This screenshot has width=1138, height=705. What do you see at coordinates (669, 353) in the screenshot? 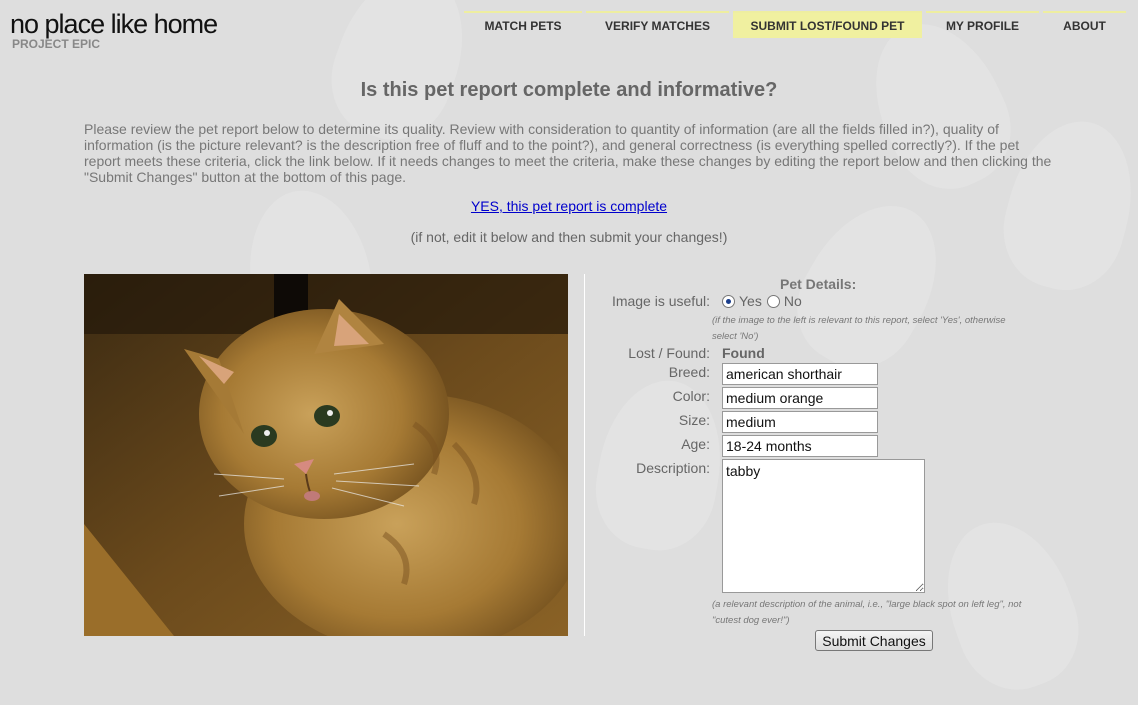
I see `lost-found-label: Lost / Found:` at bounding box center [669, 353].